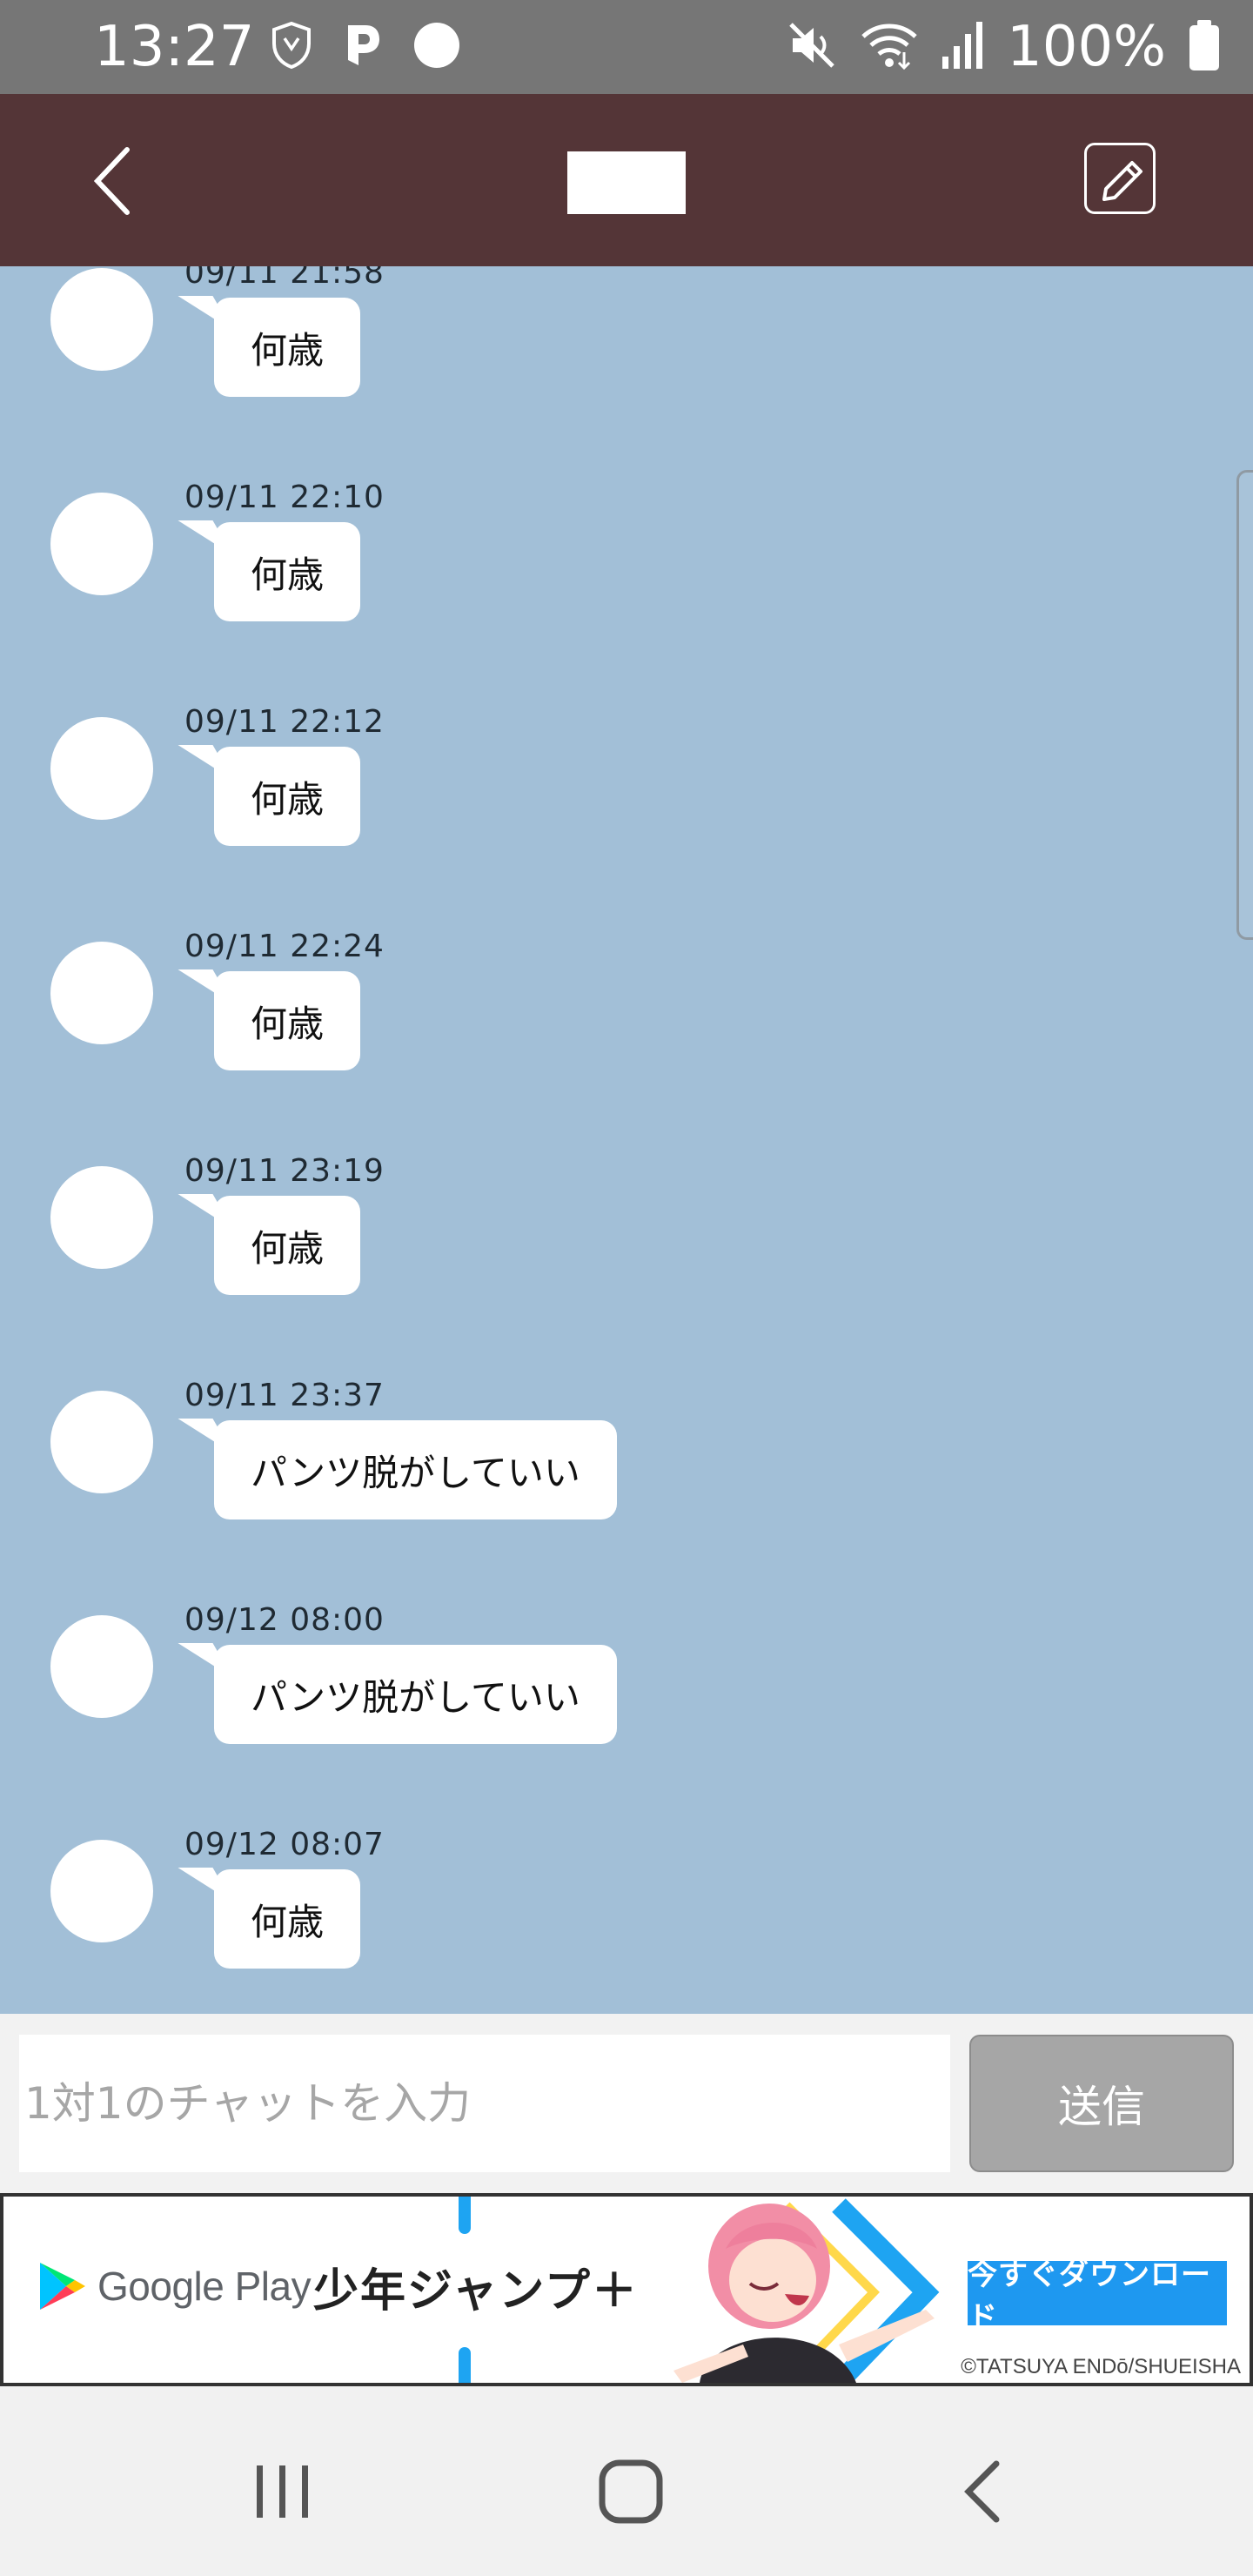 The height and width of the screenshot is (2576, 1253). Describe the element at coordinates (174, 47) in the screenshot. I see `status-time: 13:27` at that location.